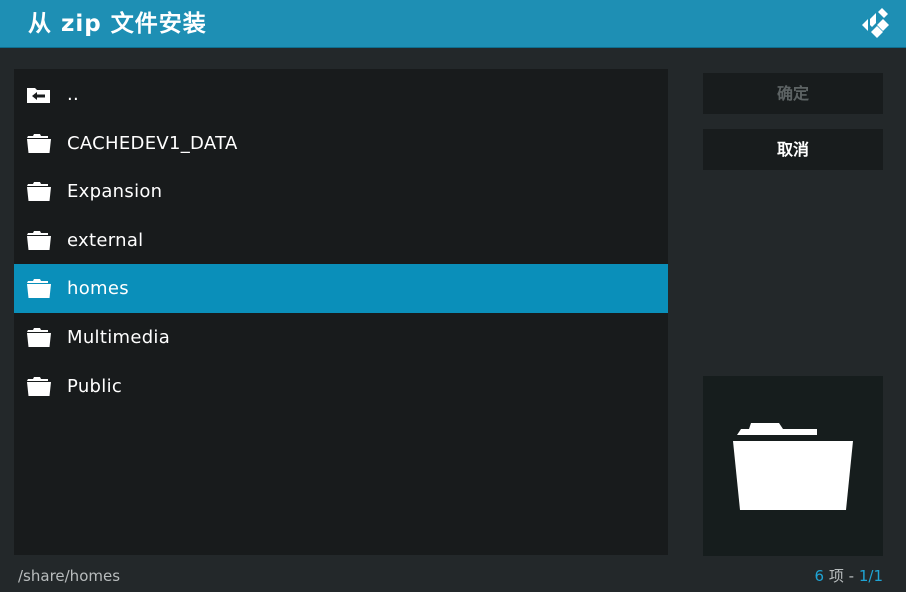 The image size is (906, 592). What do you see at coordinates (95, 386) in the screenshot?
I see `list-item-label: Public` at bounding box center [95, 386].